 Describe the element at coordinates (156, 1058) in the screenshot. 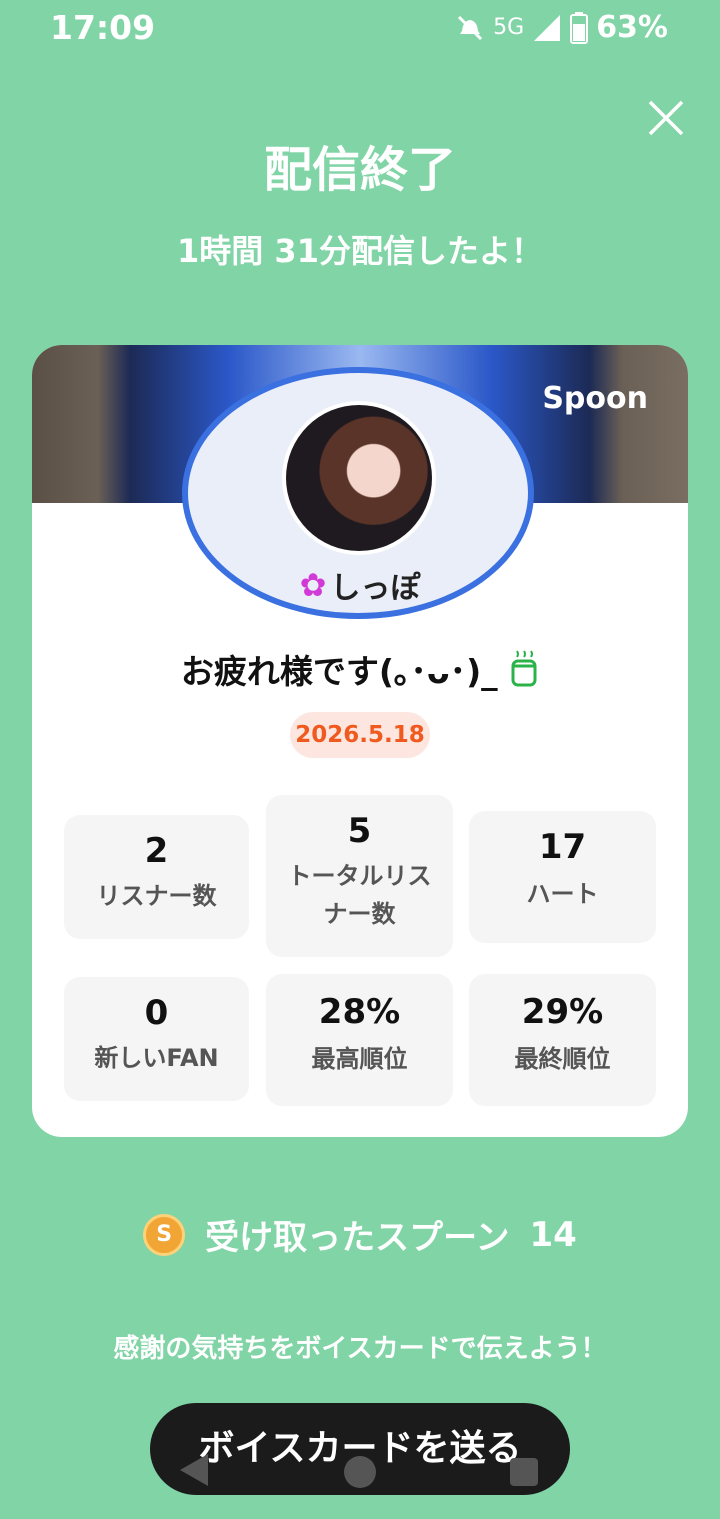

I see `stat-label: 新しいFAN` at that location.